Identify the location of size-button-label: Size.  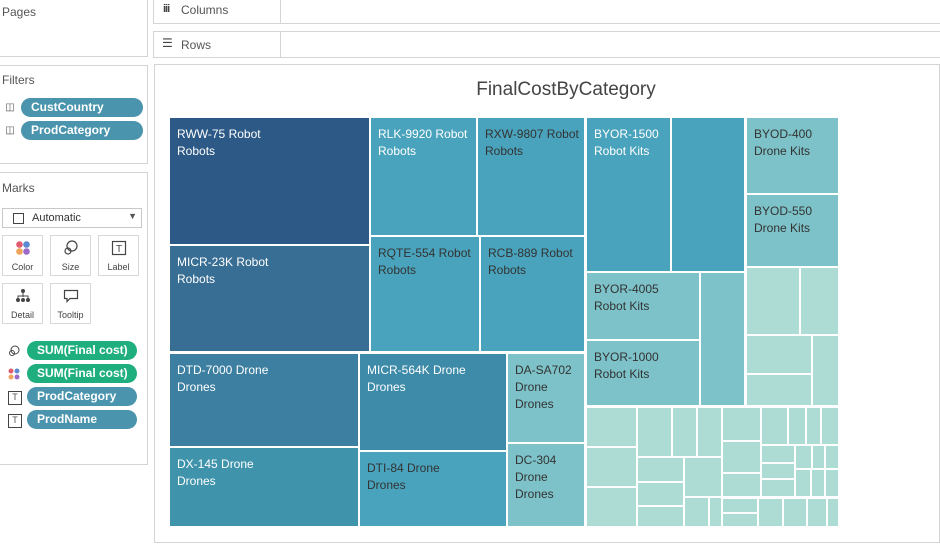
(70, 267).